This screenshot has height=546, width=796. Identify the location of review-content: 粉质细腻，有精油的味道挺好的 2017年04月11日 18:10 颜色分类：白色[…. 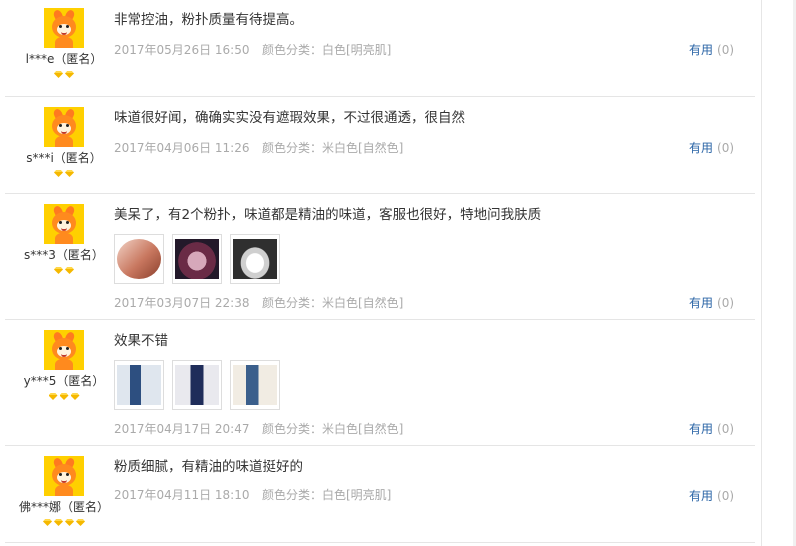
(252, 480).